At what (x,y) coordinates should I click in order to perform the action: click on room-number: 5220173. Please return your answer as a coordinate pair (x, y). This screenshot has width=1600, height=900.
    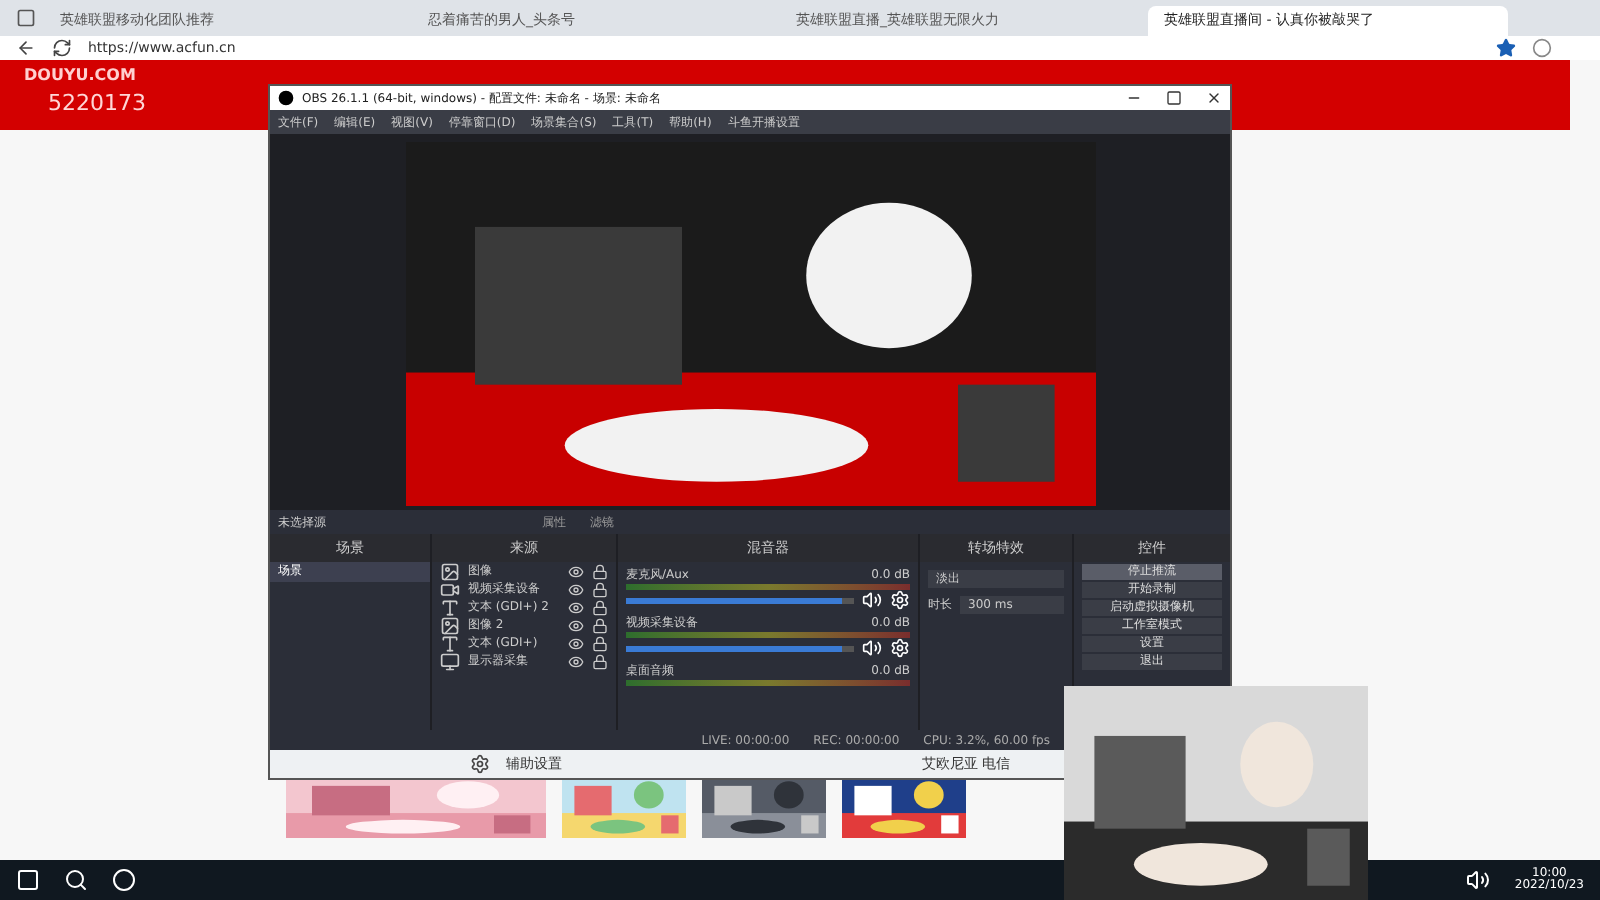
    Looking at the image, I should click on (97, 104).